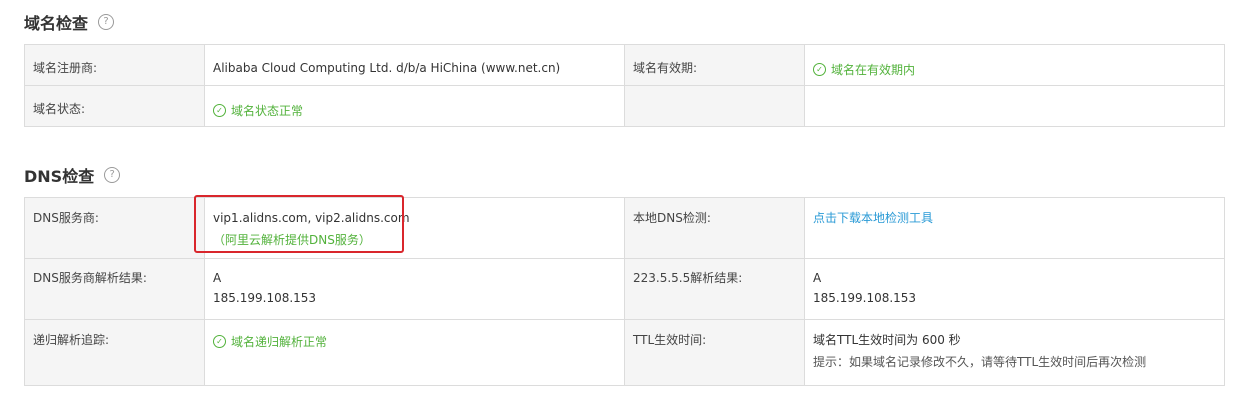 Image resolution: width=1241 pixels, height=408 pixels. I want to click on table-row: 域名状态: ✓ 域名状态正常, so click(624, 106).